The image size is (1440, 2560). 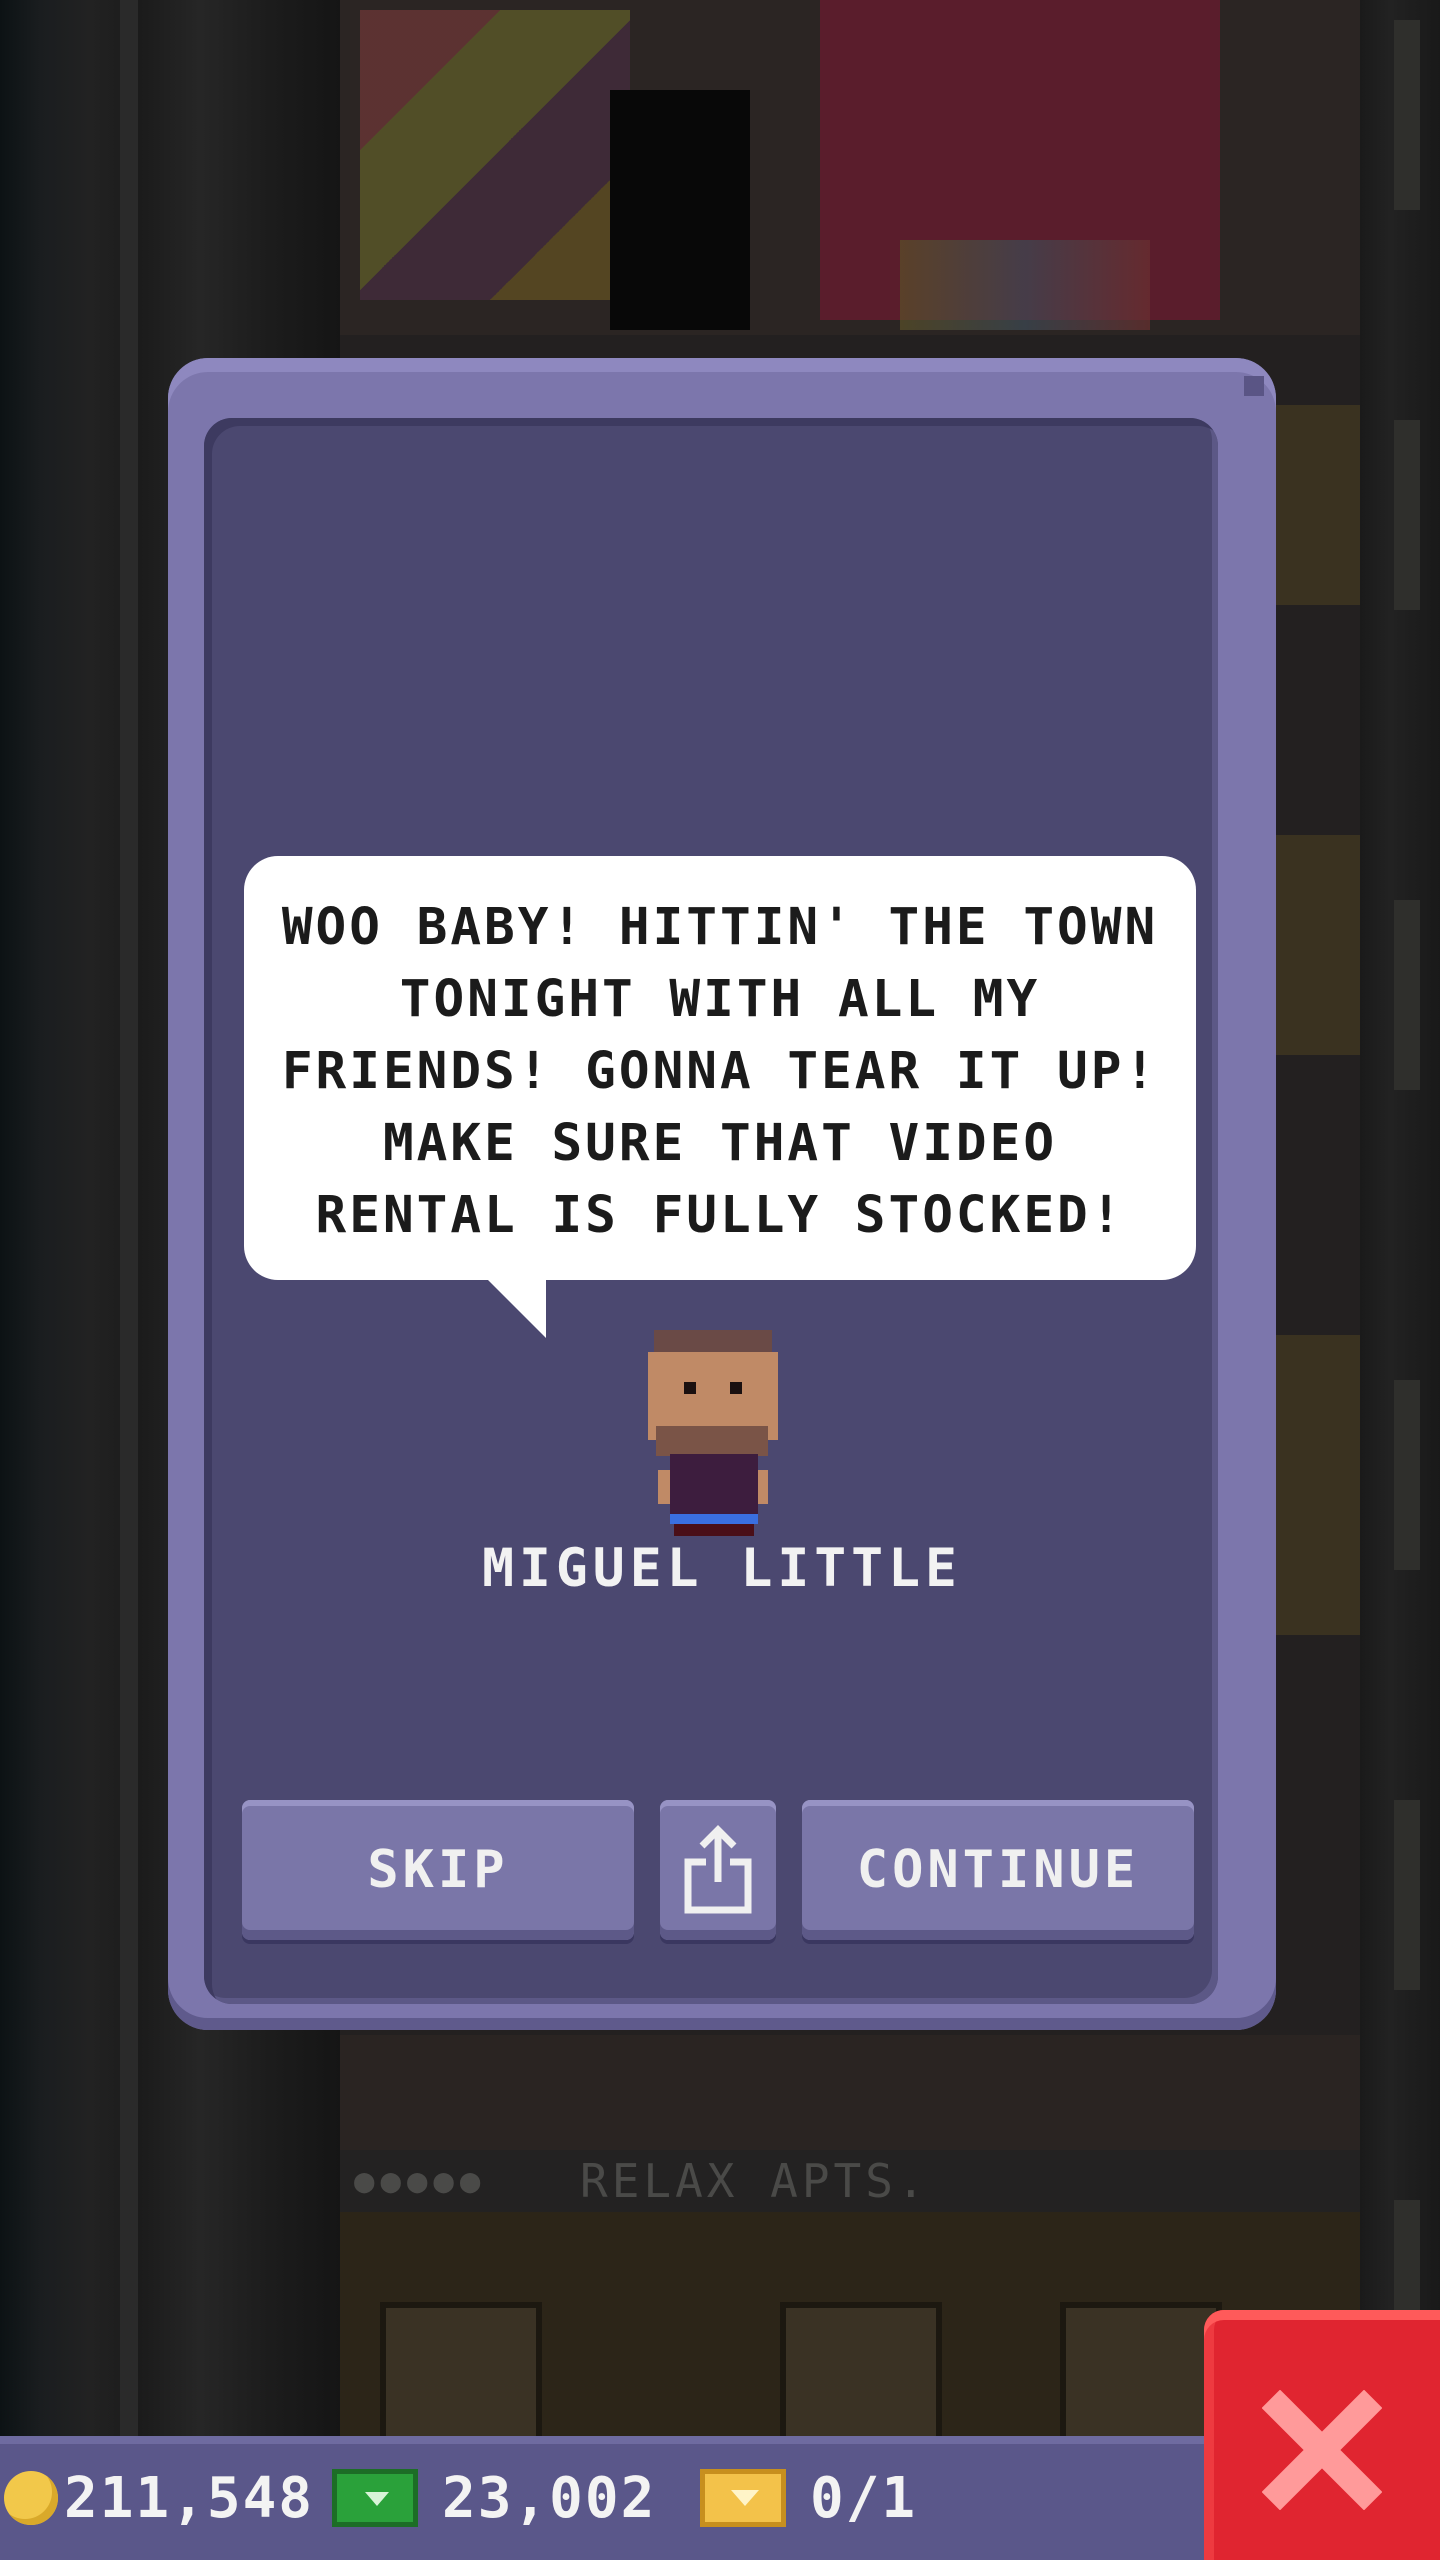 I want to click on coins-value: 211,548, so click(x=189, y=2498).